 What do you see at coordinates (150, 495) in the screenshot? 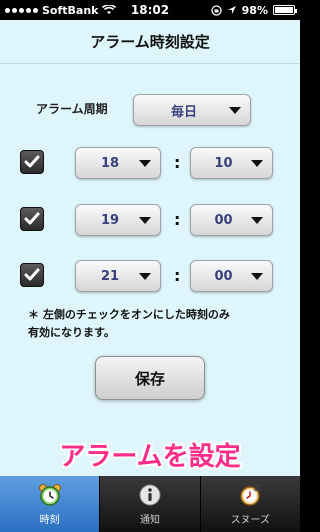
I see `info-icon` at bounding box center [150, 495].